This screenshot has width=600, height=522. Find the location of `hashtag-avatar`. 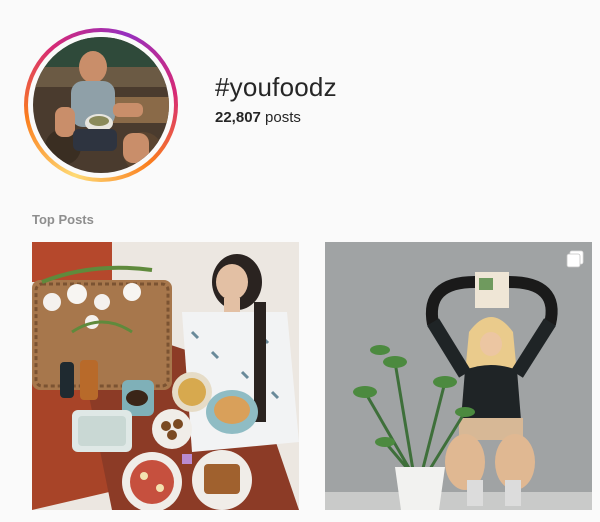

hashtag-avatar is located at coordinates (101, 105).